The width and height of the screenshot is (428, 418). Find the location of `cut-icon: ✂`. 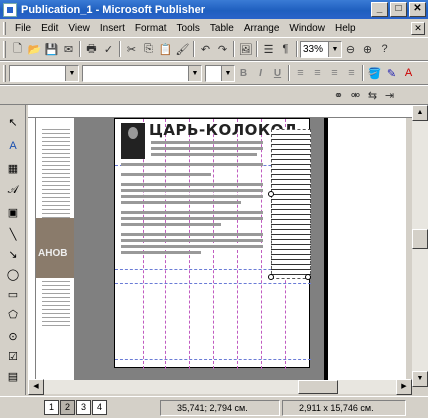

cut-icon: ✂ is located at coordinates (131, 49).